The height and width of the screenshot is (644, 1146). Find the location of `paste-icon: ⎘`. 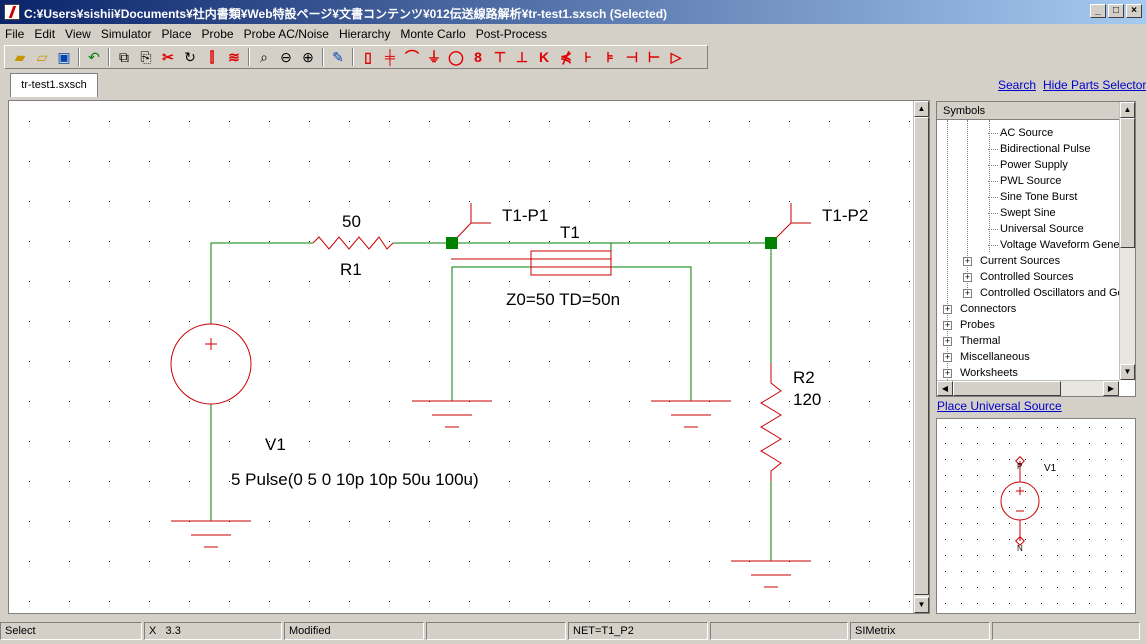

paste-icon: ⎘ is located at coordinates (146, 57).